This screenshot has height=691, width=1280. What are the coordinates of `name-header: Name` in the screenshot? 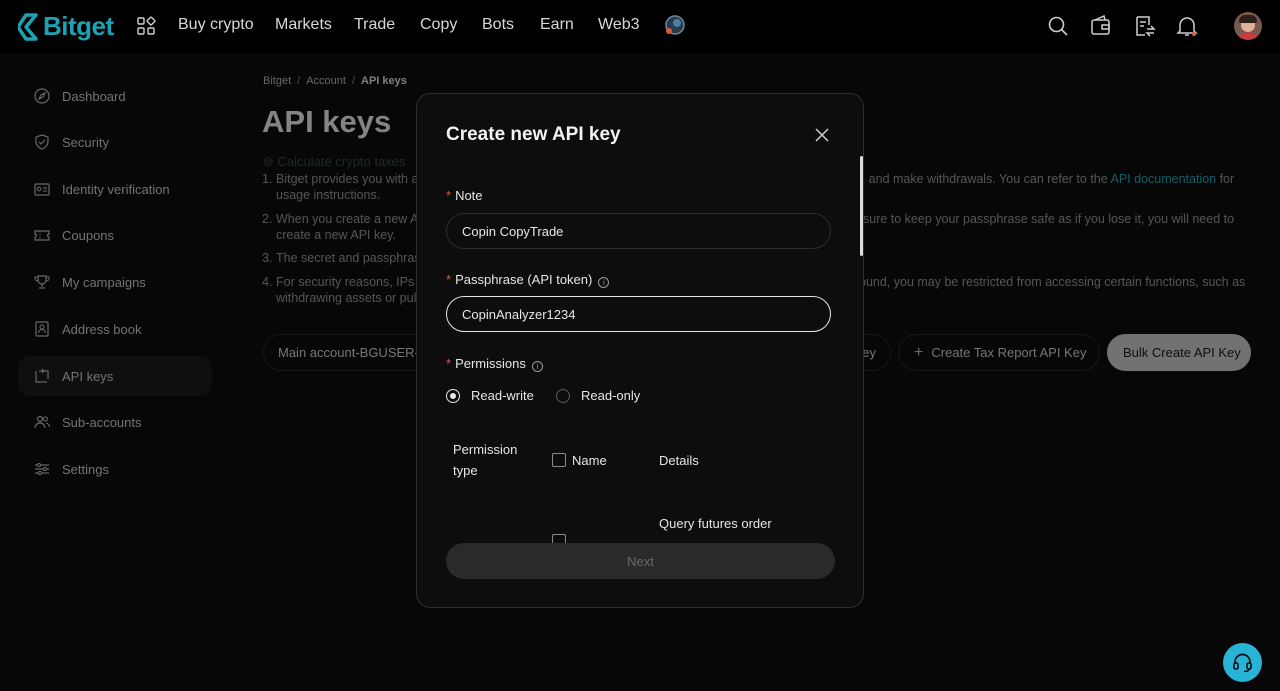 It's located at (589, 460).